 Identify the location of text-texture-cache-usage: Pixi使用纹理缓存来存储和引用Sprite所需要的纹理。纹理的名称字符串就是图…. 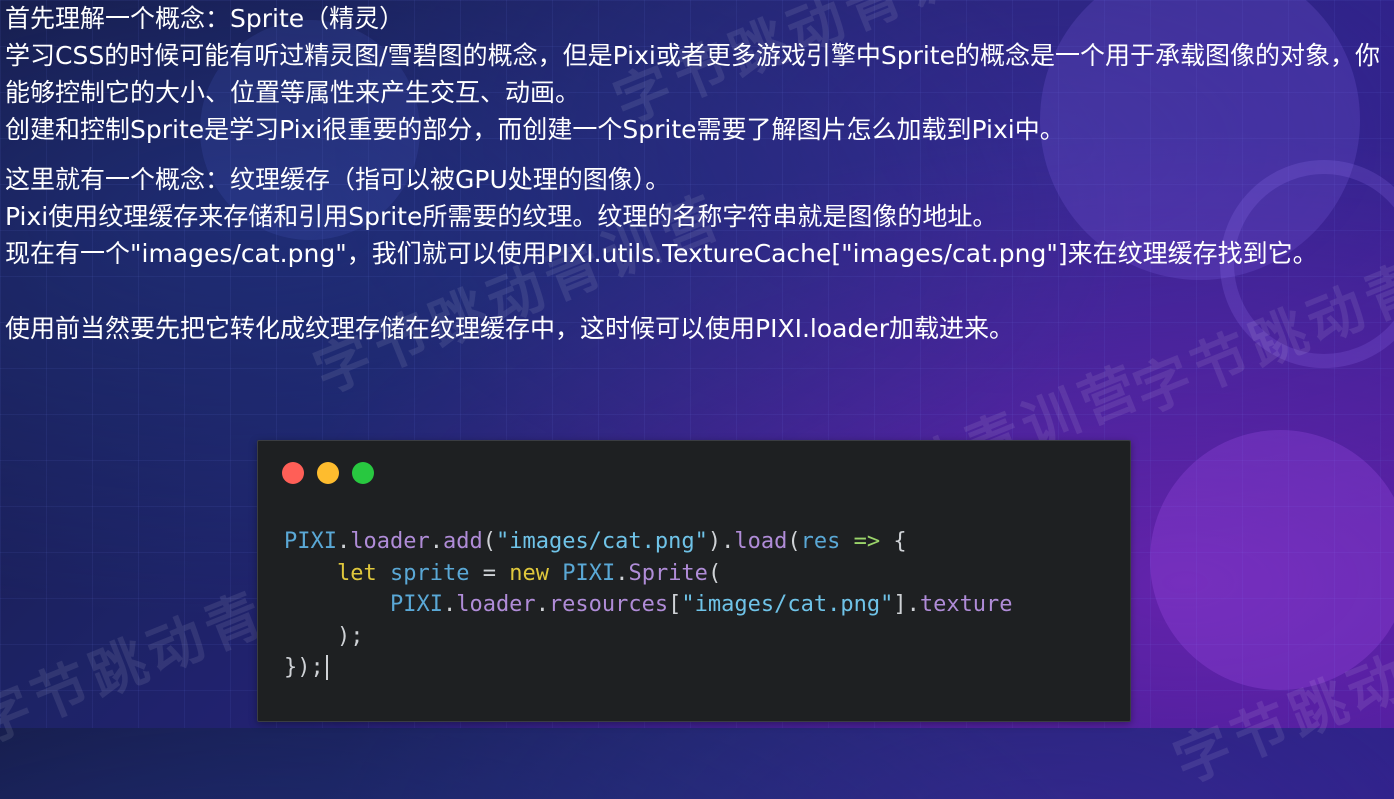
(501, 216).